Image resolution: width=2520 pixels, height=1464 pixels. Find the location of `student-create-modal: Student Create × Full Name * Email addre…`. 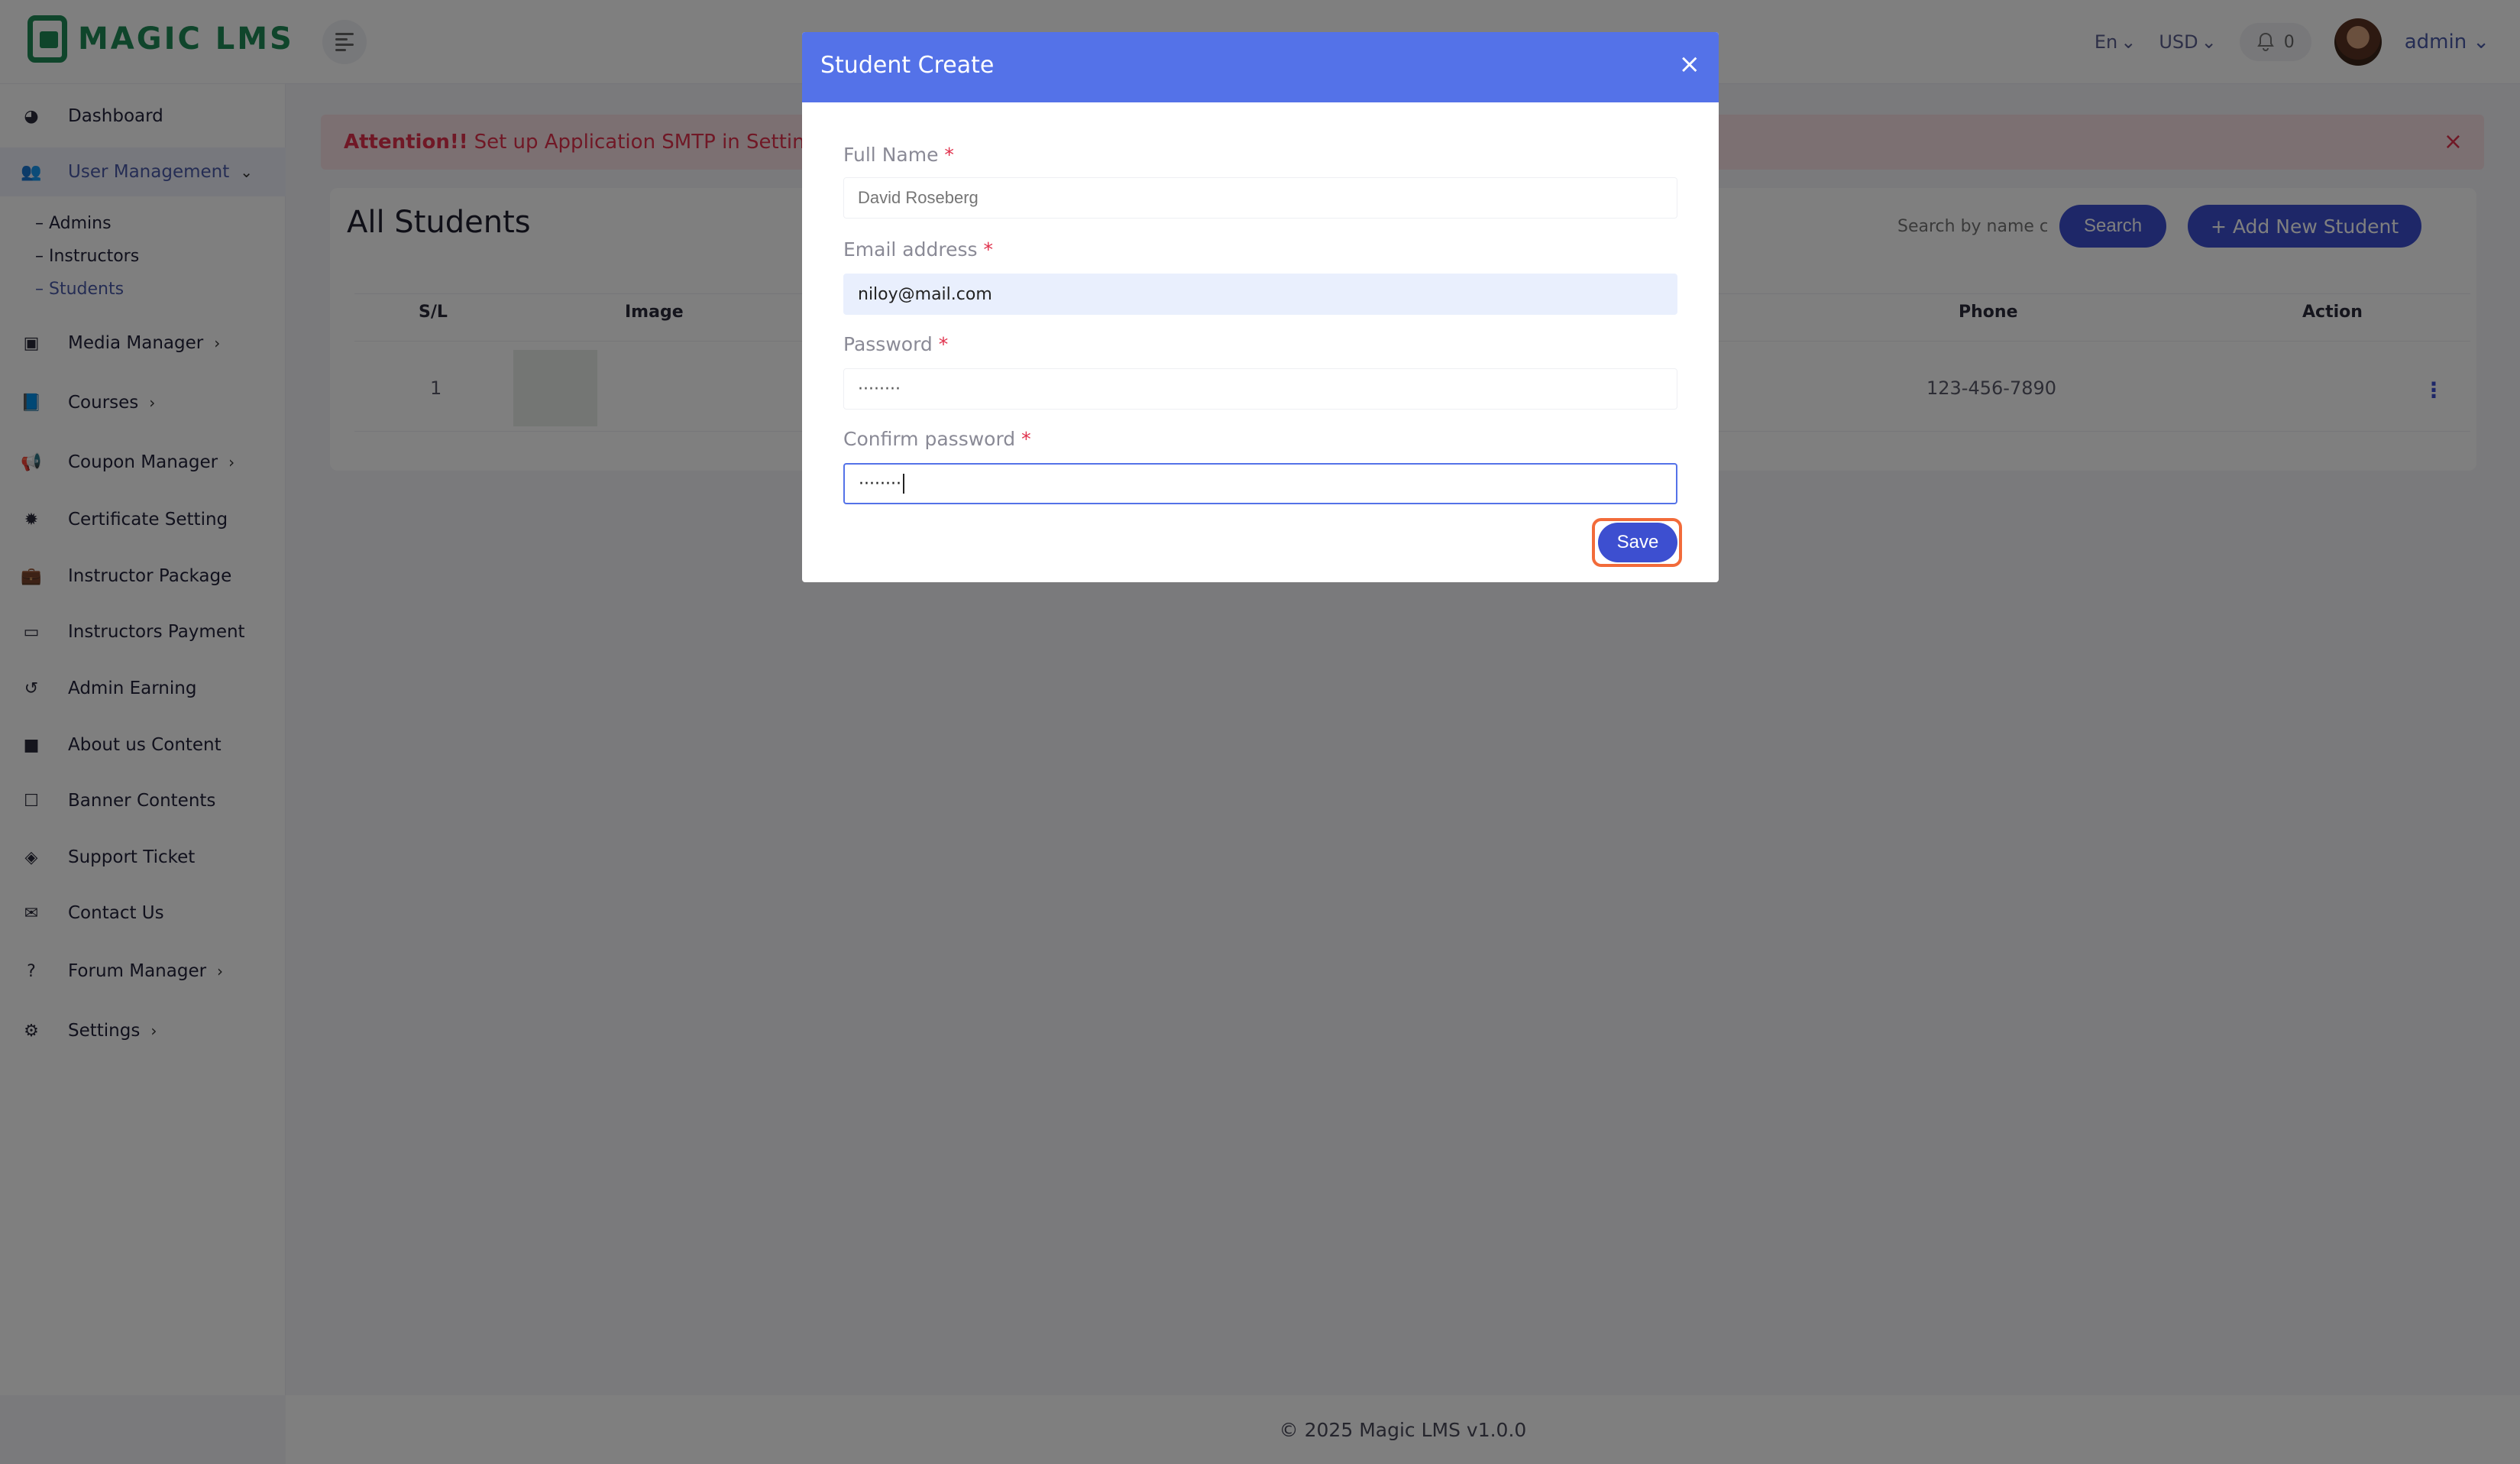

student-create-modal: Student Create × Full Name * Email addre… is located at coordinates (1260, 307).